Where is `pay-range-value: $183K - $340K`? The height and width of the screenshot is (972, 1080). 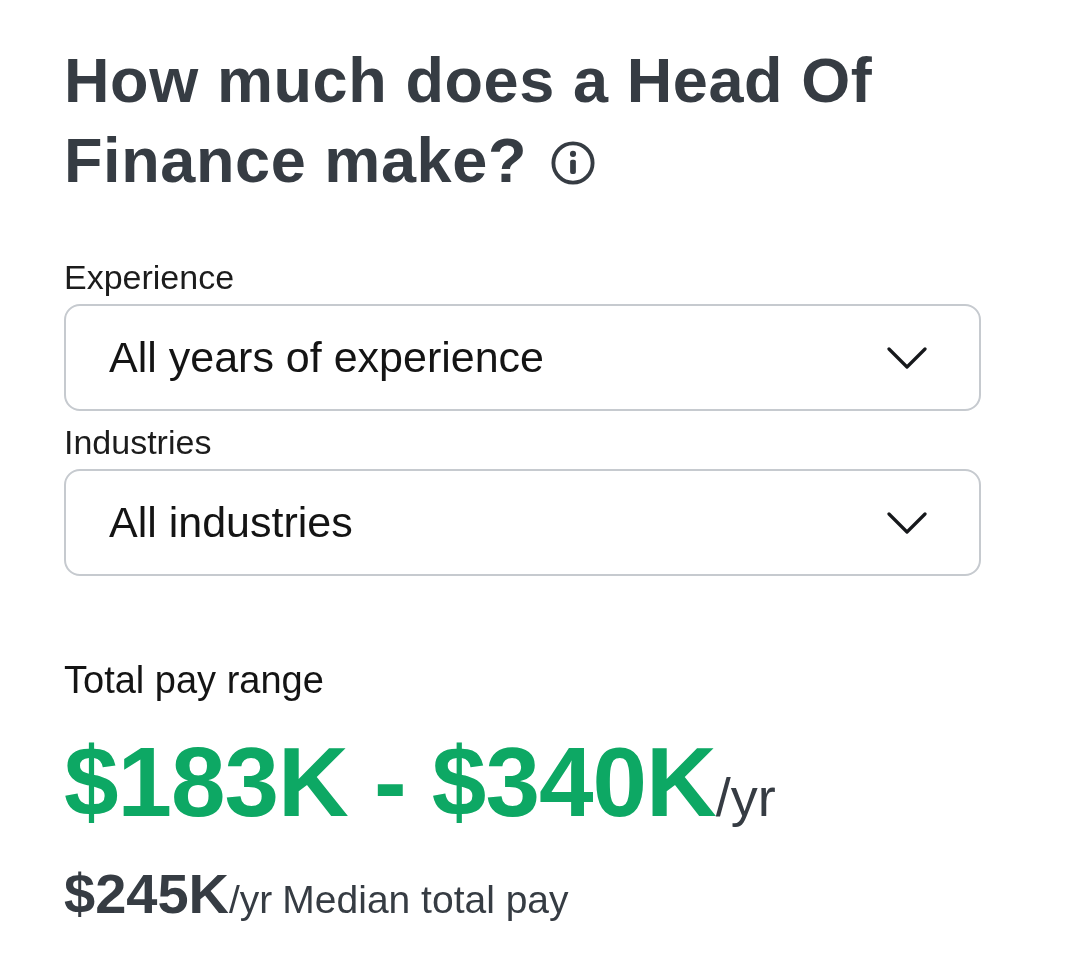 pay-range-value: $183K - $340K is located at coordinates (390, 782).